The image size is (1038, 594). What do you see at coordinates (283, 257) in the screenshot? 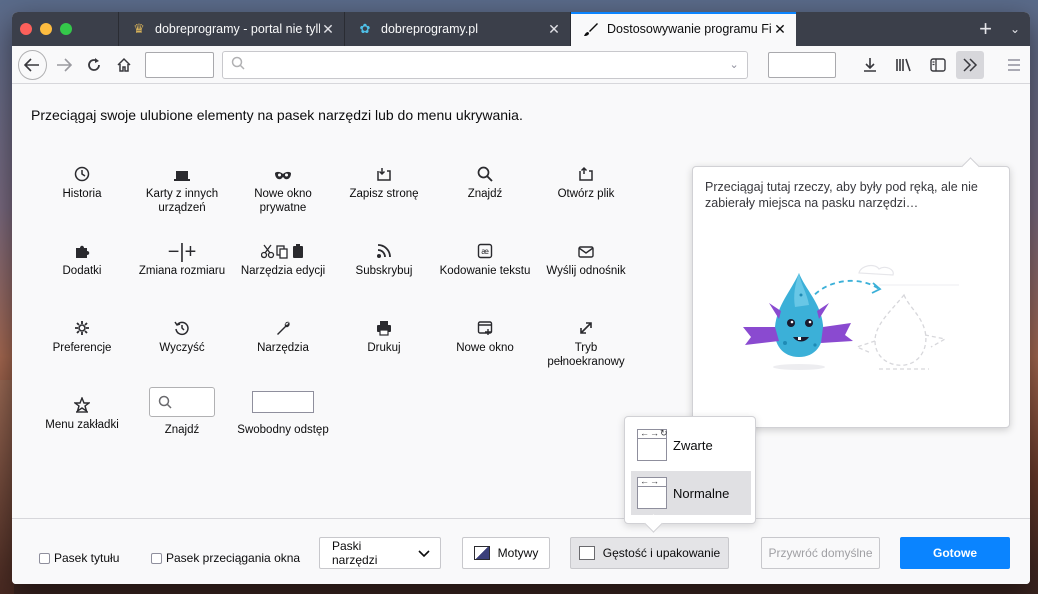
I see `palette-item-edit-controls: Narzędzia edycji` at bounding box center [283, 257].